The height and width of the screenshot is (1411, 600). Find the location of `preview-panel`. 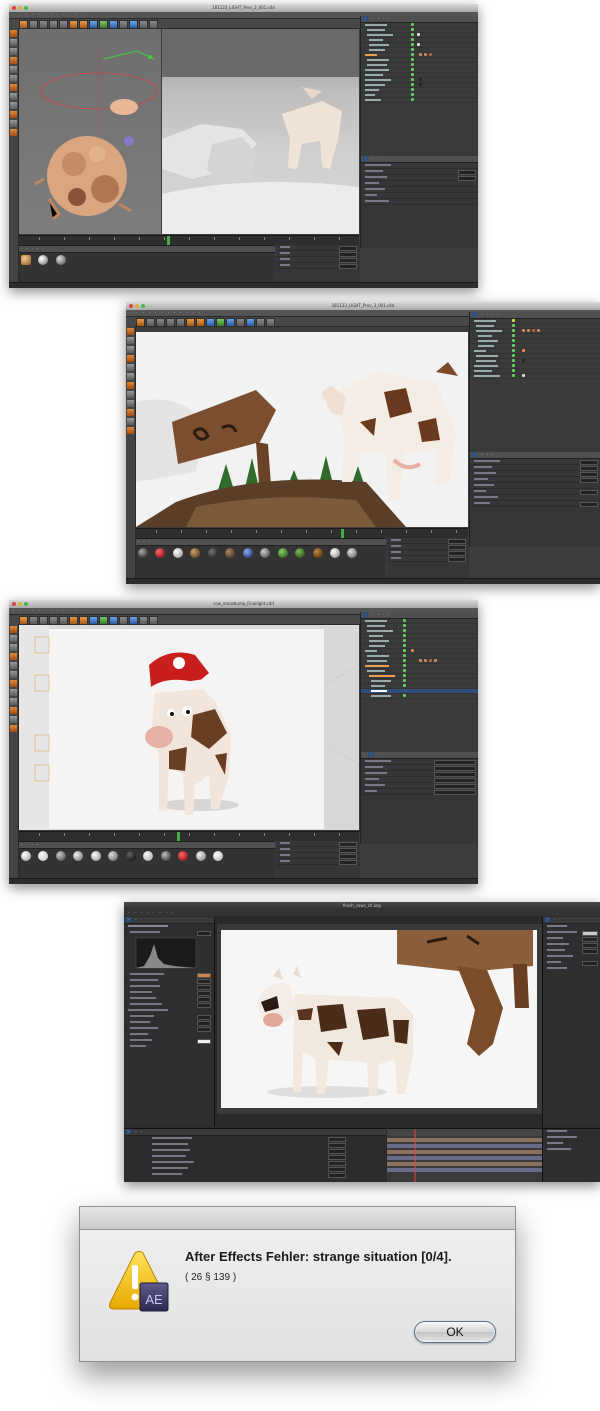

preview-panel is located at coordinates (571, 1155).